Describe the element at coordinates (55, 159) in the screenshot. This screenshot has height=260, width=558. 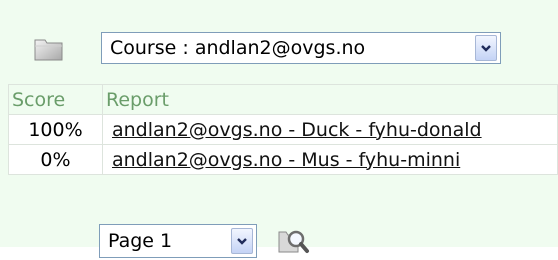
I see `score-cell: 0%` at that location.